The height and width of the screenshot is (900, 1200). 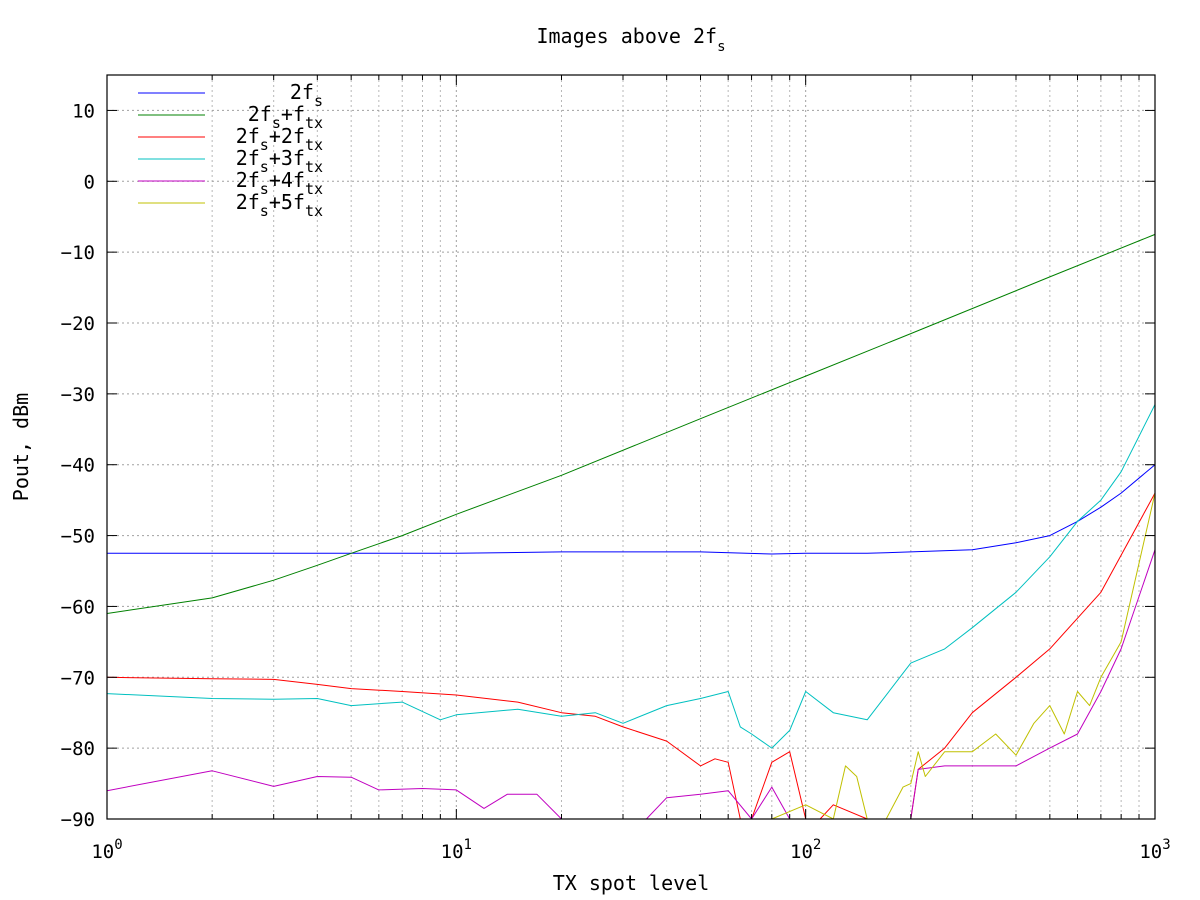 I want to click on legend-label-part: +3f, so click(x=287, y=158).